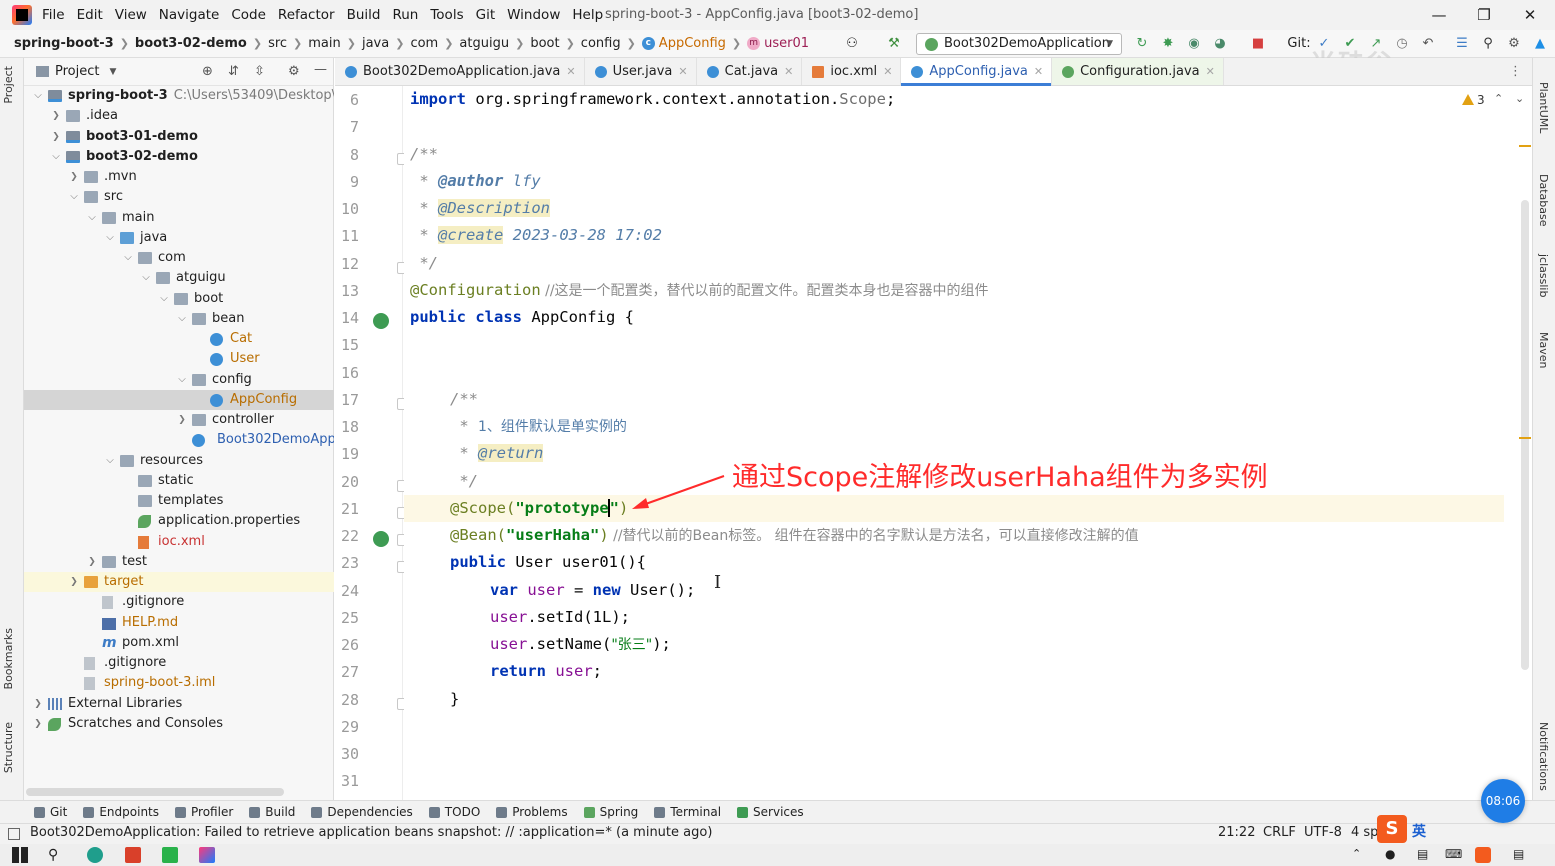 The image size is (1555, 866). Describe the element at coordinates (852, 71) in the screenshot. I see `tab-ioc-xml: ioc.xml ✕` at that location.